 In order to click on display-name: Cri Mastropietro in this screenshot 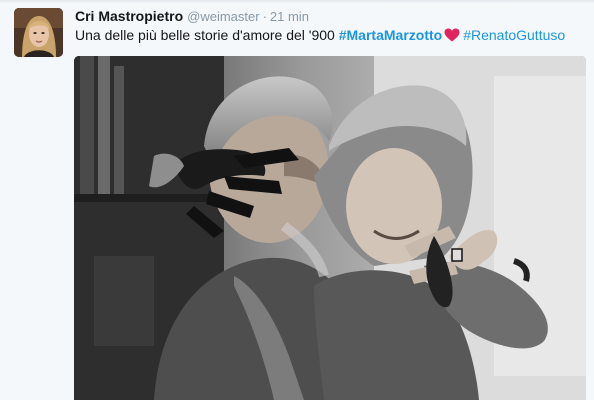, I will do `click(129, 16)`.